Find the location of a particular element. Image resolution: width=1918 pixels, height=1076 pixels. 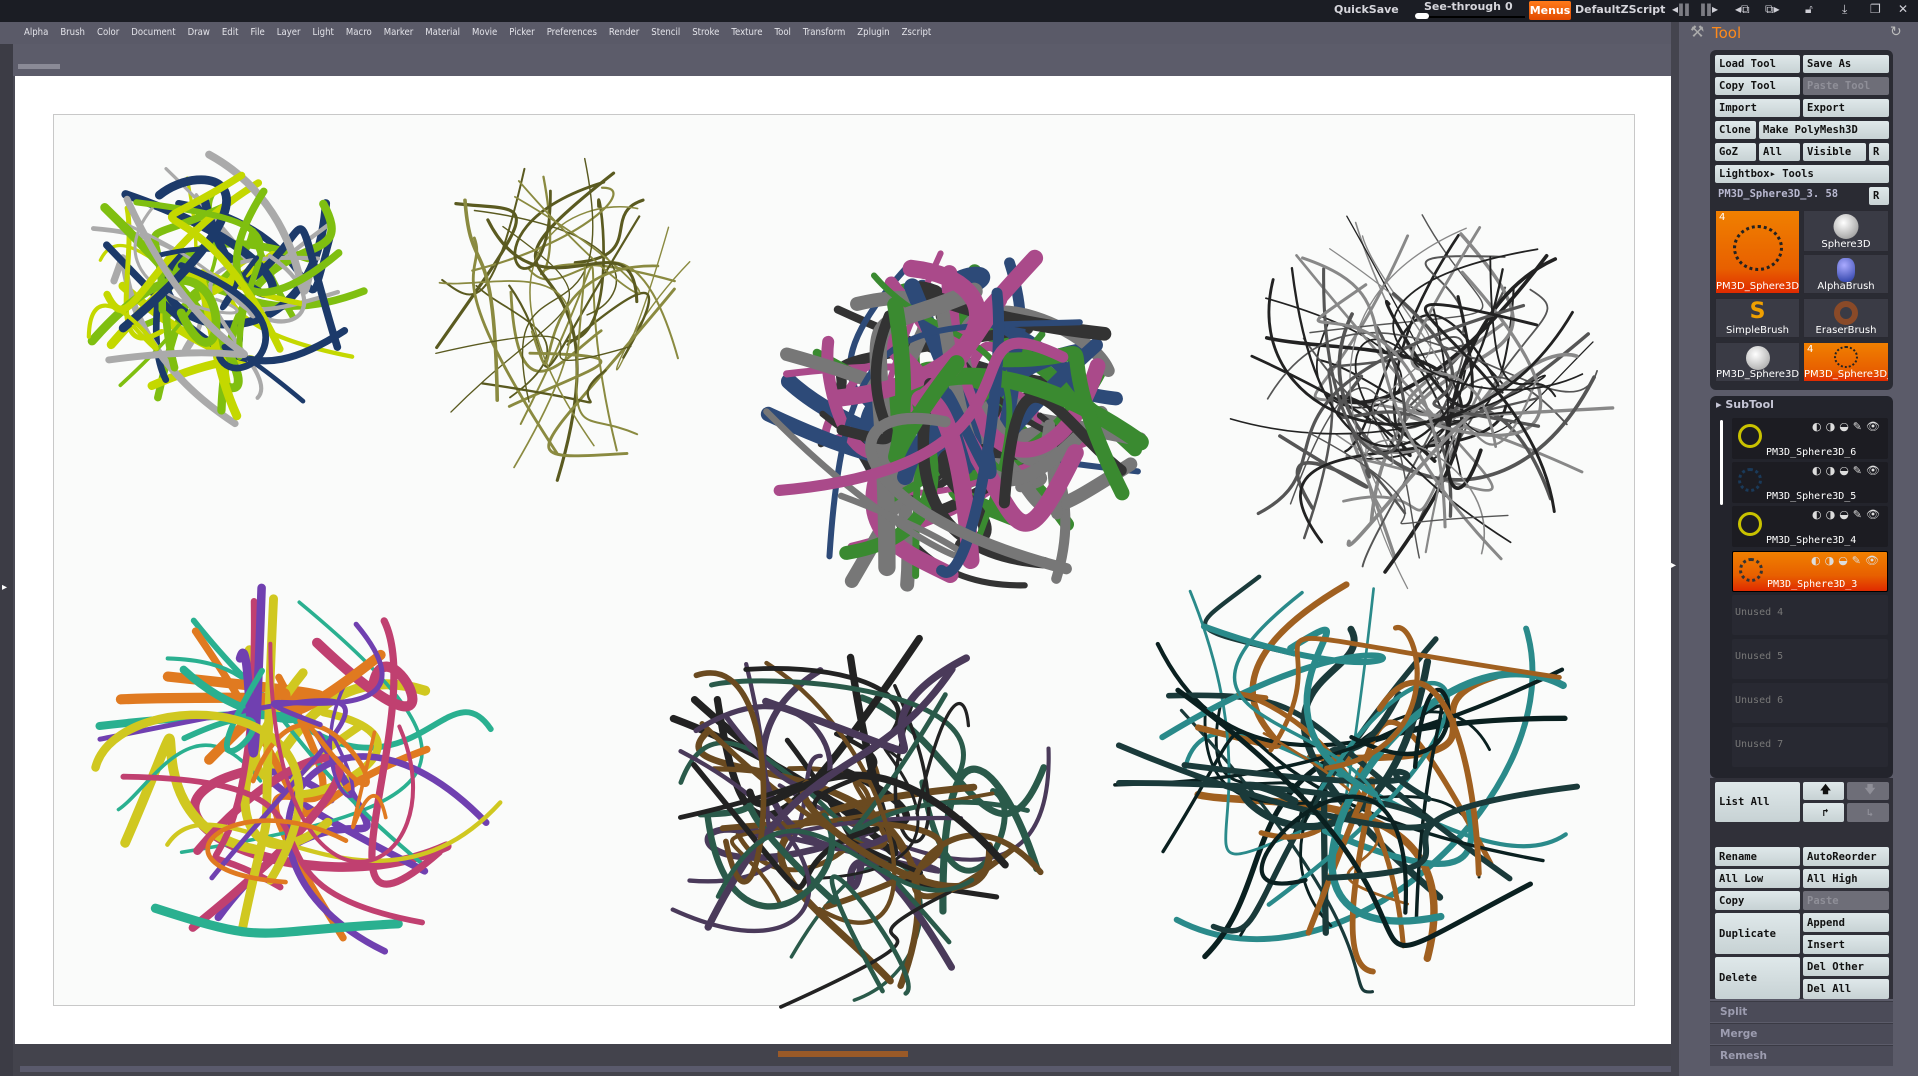

menu-layer: Layer is located at coordinates (289, 33).